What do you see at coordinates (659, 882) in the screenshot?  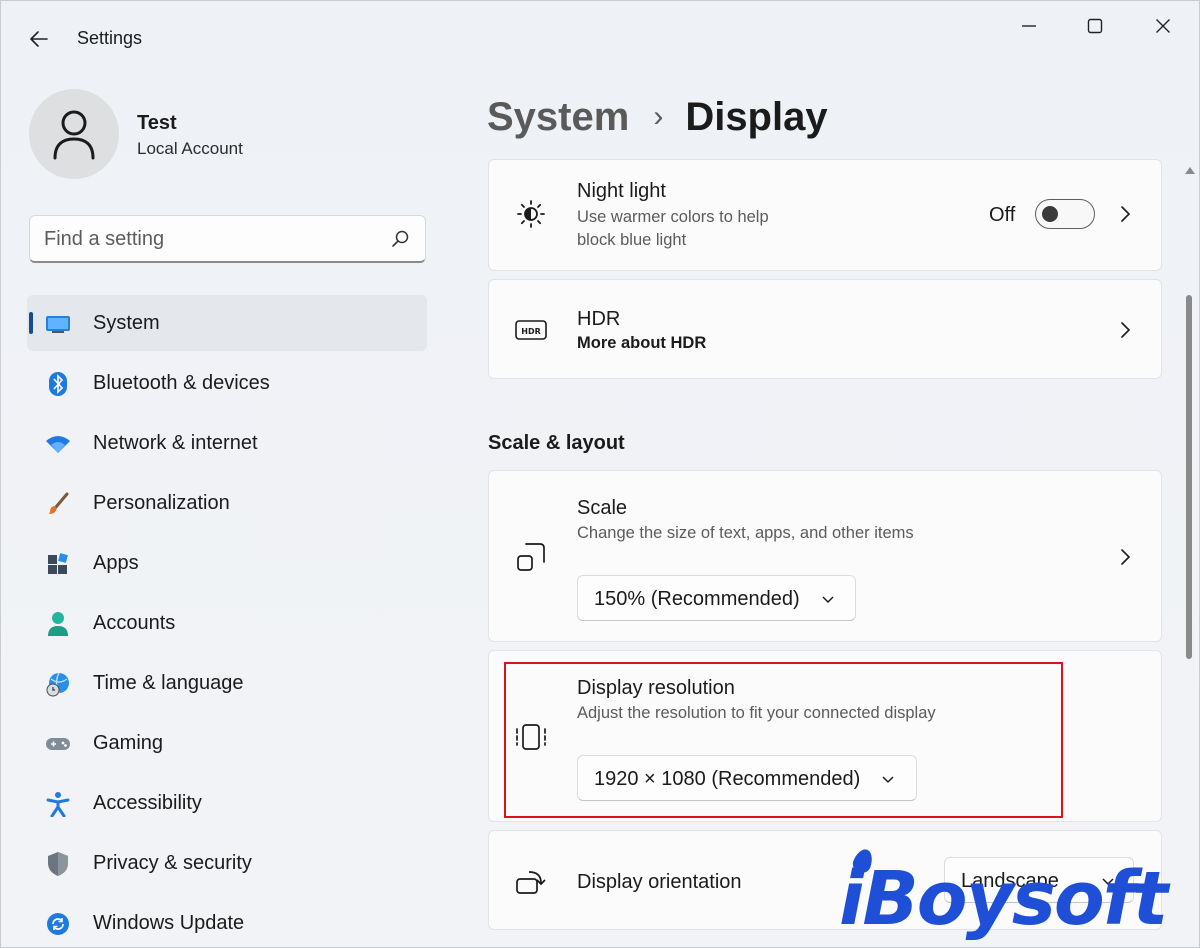 I see `orientation-title: Display orientation` at bounding box center [659, 882].